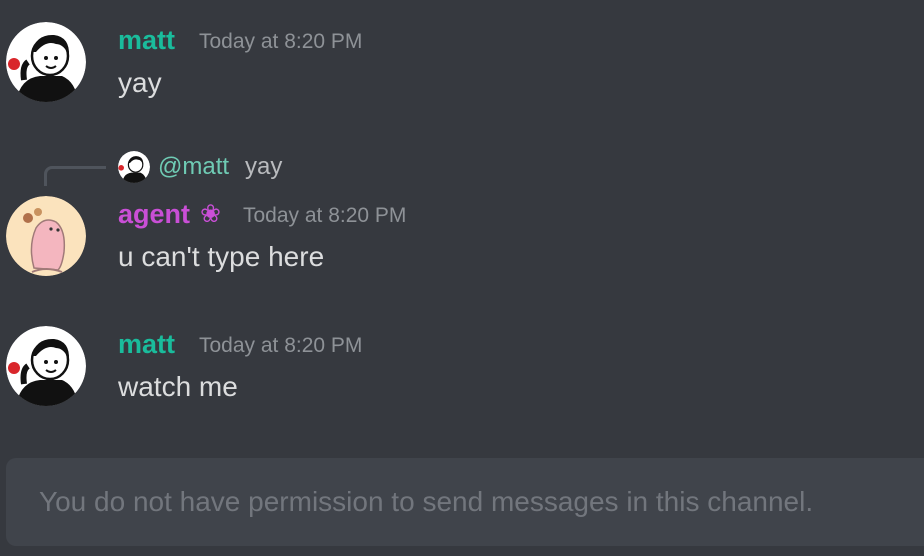 This screenshot has width=924, height=556. Describe the element at coordinates (221, 256) in the screenshot. I see `message-content: u can't type here` at that location.